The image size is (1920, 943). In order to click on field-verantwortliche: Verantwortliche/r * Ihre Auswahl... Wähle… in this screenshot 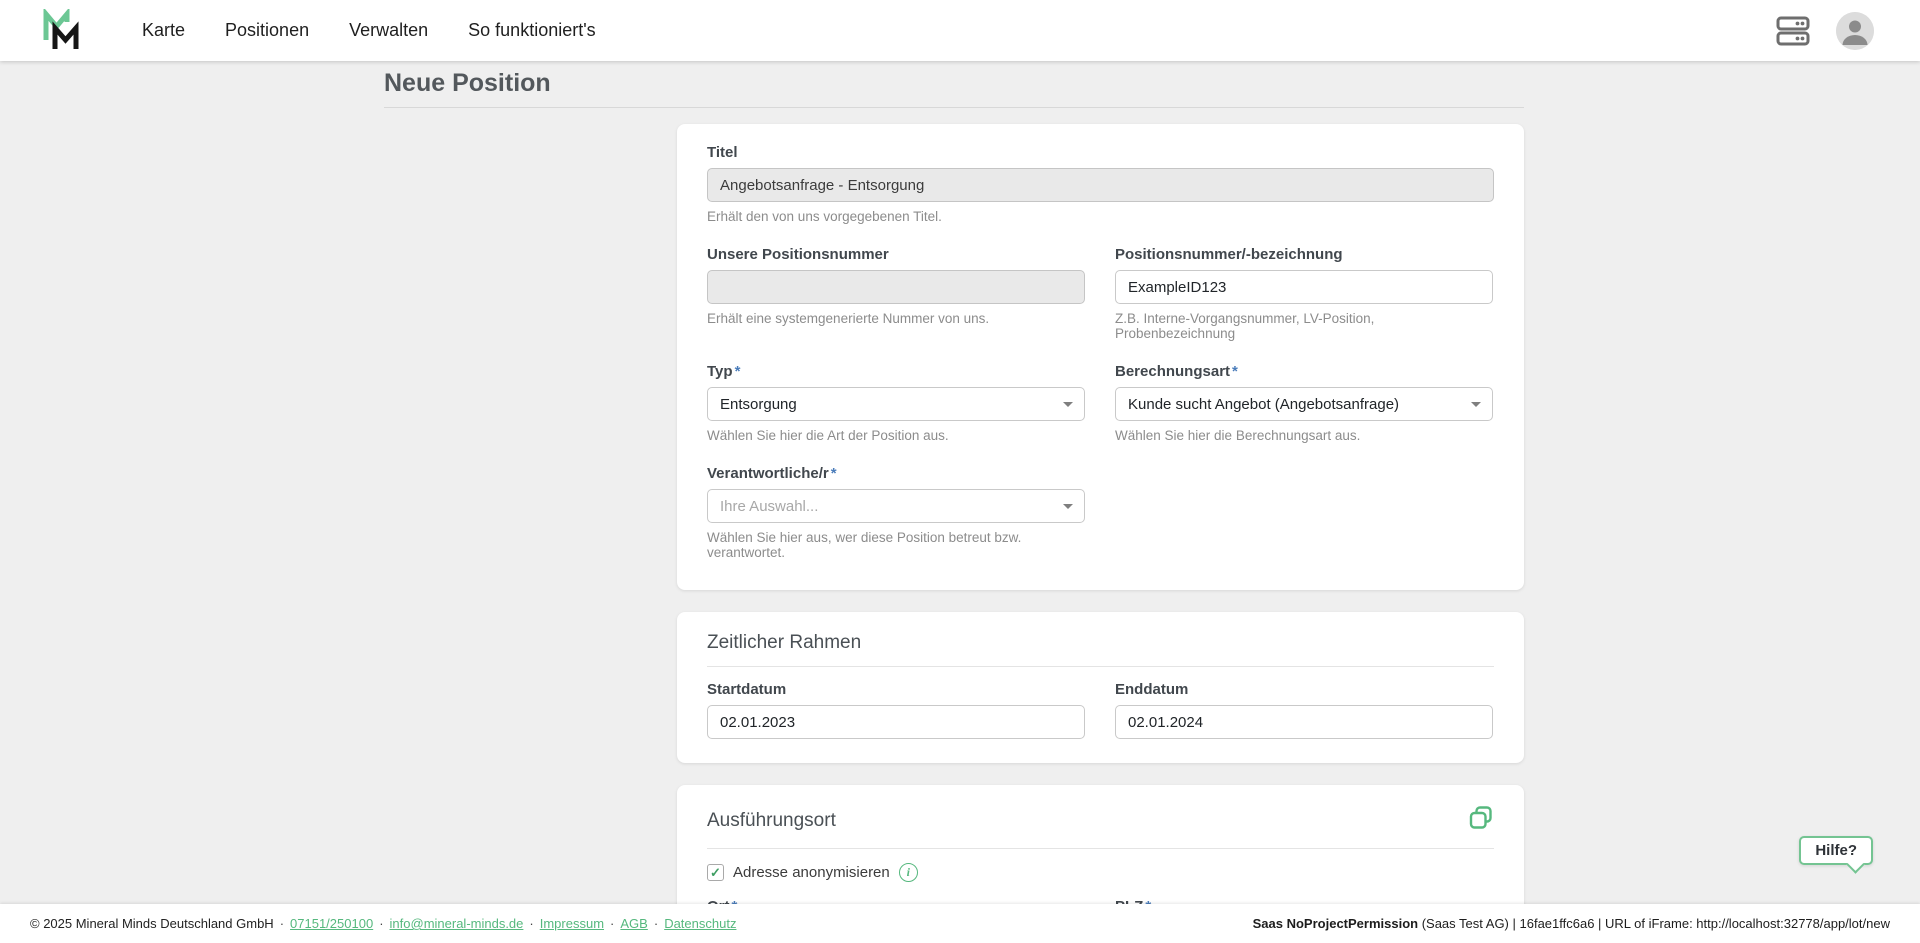, I will do `click(896, 512)`.